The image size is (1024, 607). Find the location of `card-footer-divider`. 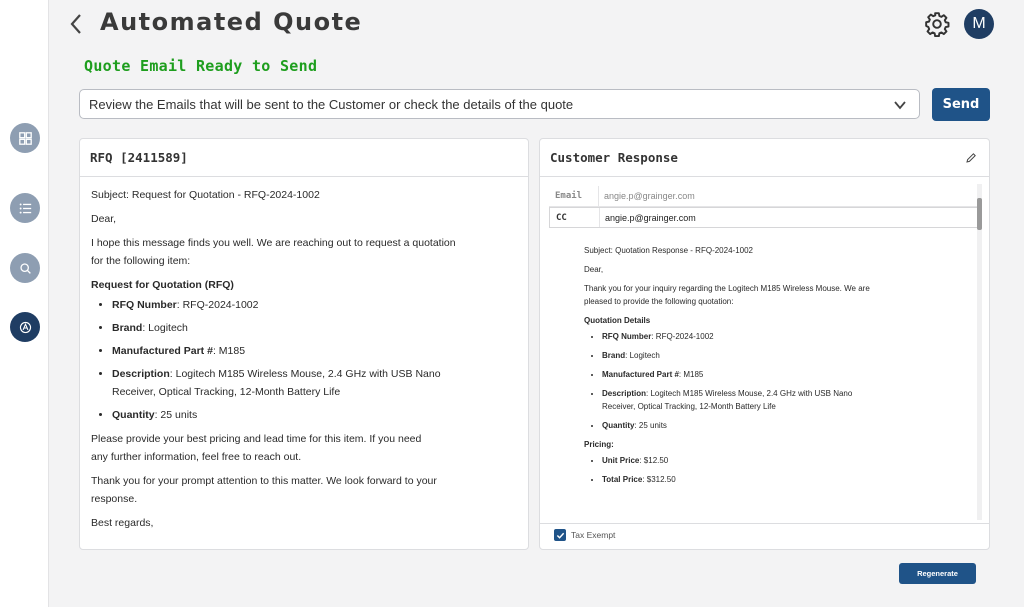

card-footer-divider is located at coordinates (764, 523).